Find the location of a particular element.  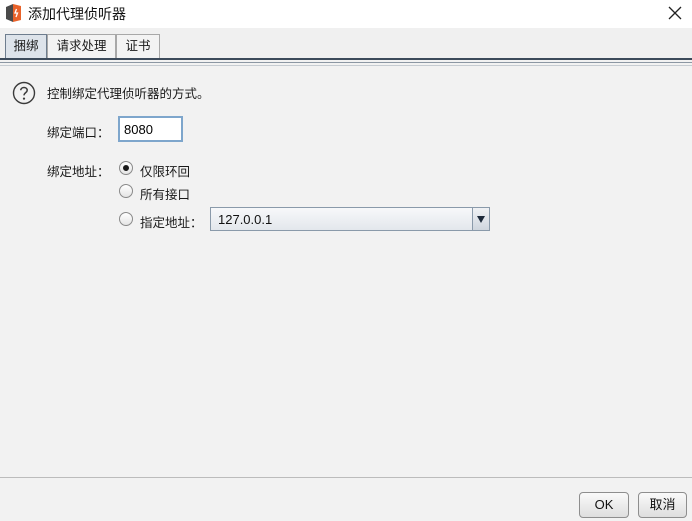

close-icon is located at coordinates (675, 13).